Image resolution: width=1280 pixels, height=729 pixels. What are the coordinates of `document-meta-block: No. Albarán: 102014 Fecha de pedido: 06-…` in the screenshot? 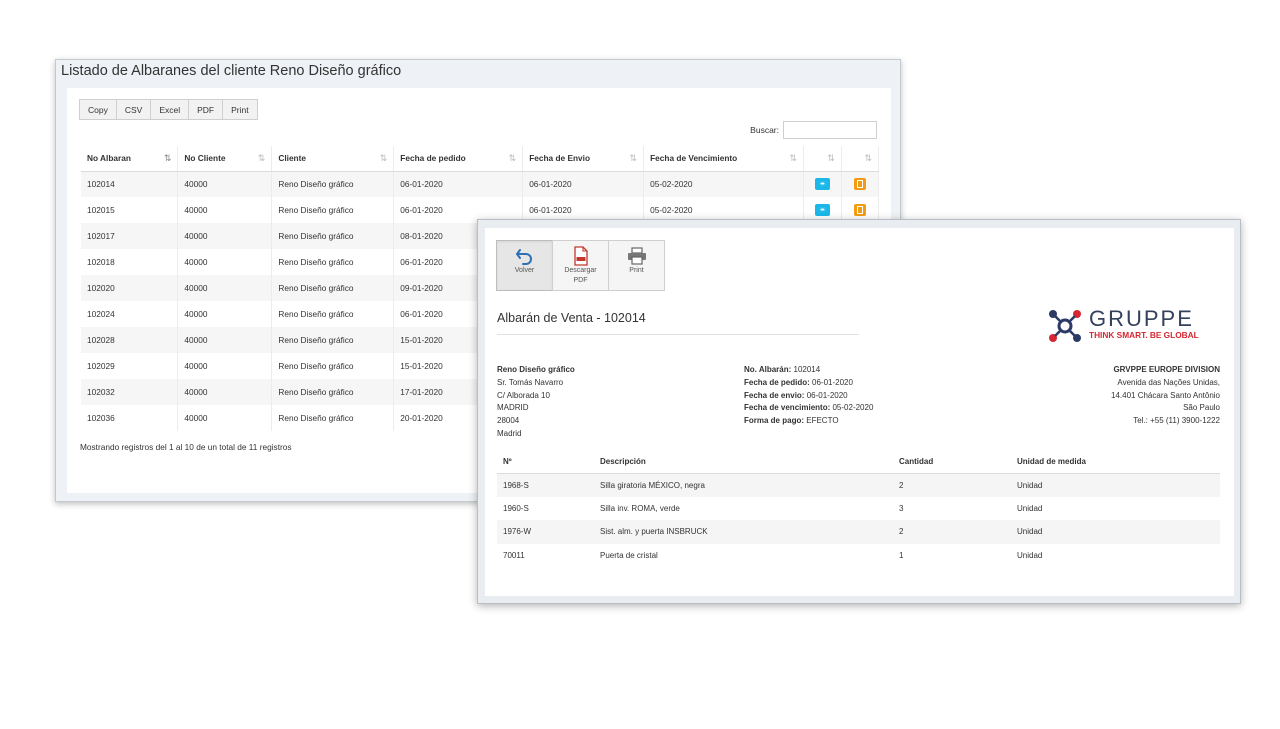 It's located at (808, 396).